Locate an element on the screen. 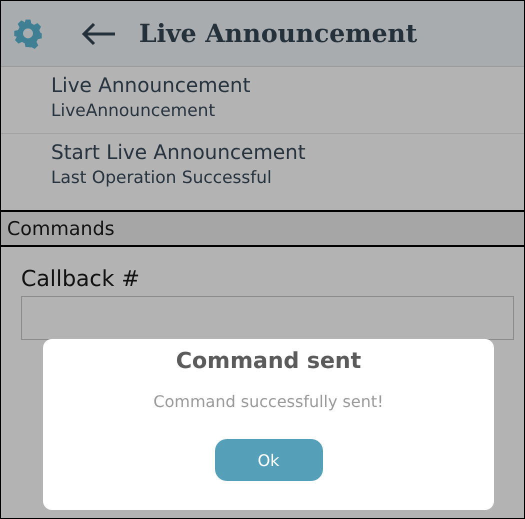  item-title: Live Announcement is located at coordinates (151, 85).